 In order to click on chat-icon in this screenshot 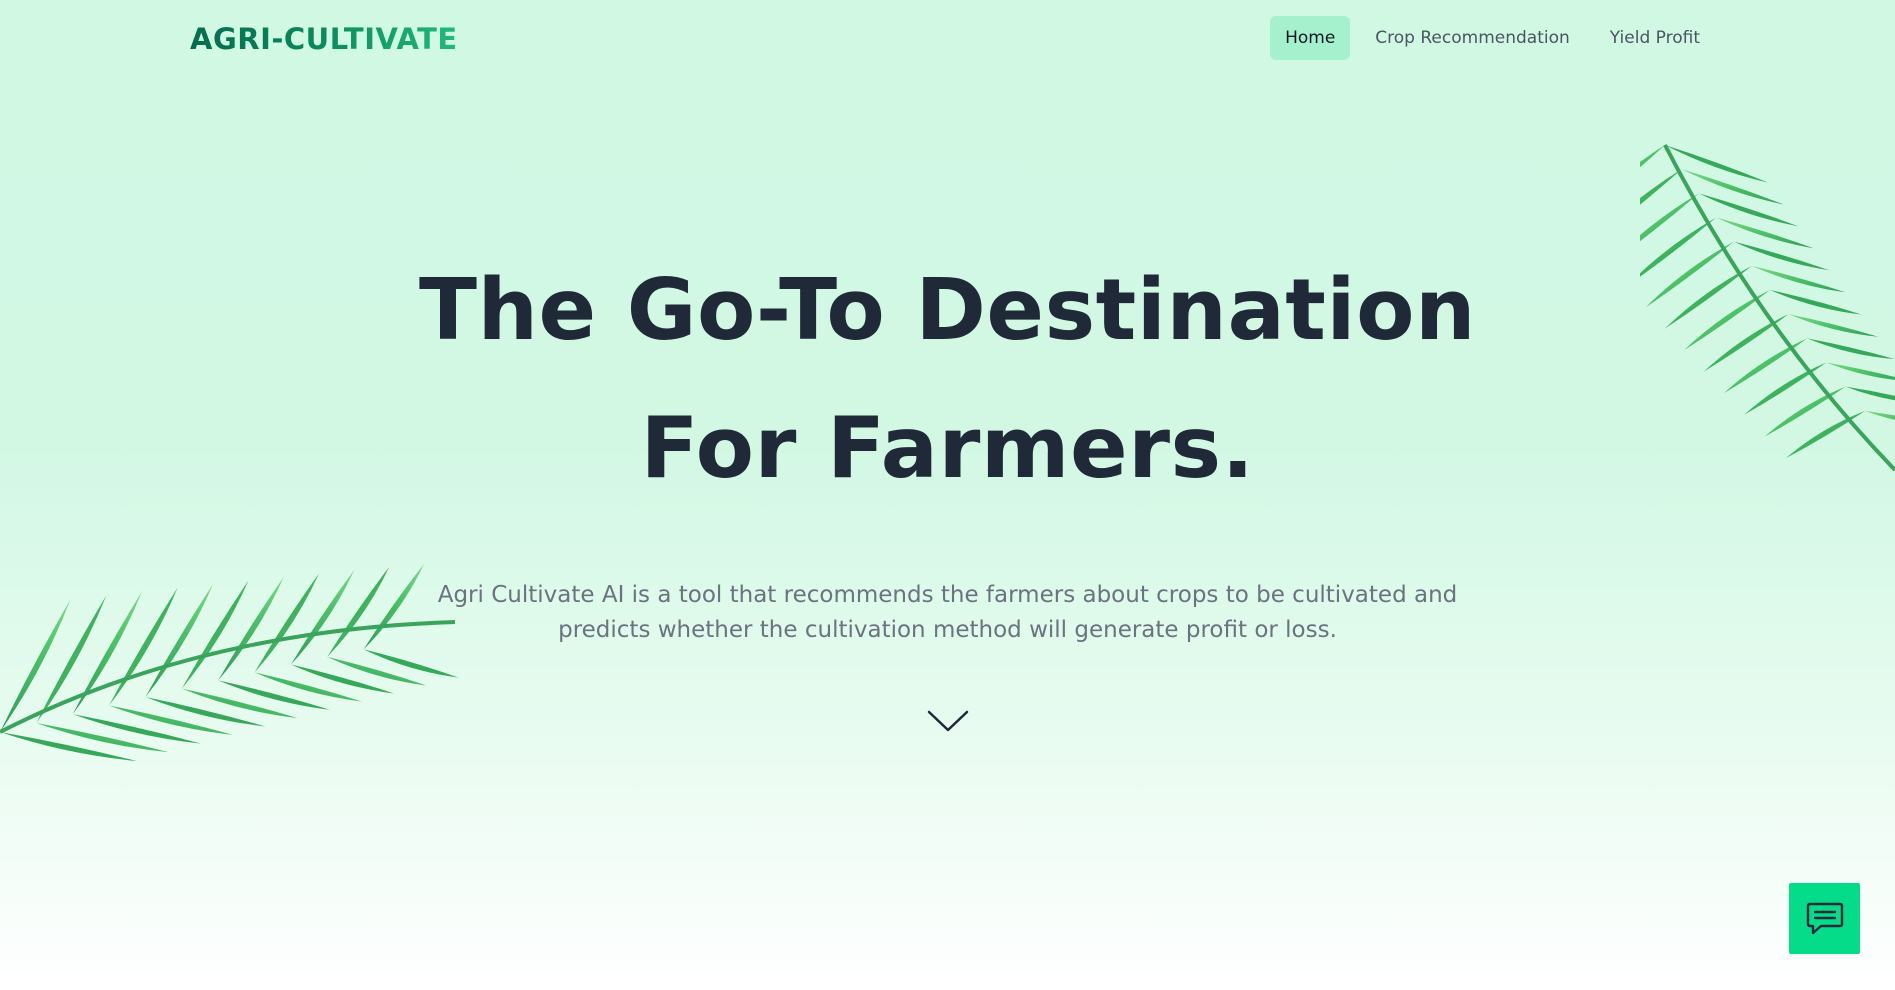, I will do `click(1824, 918)`.